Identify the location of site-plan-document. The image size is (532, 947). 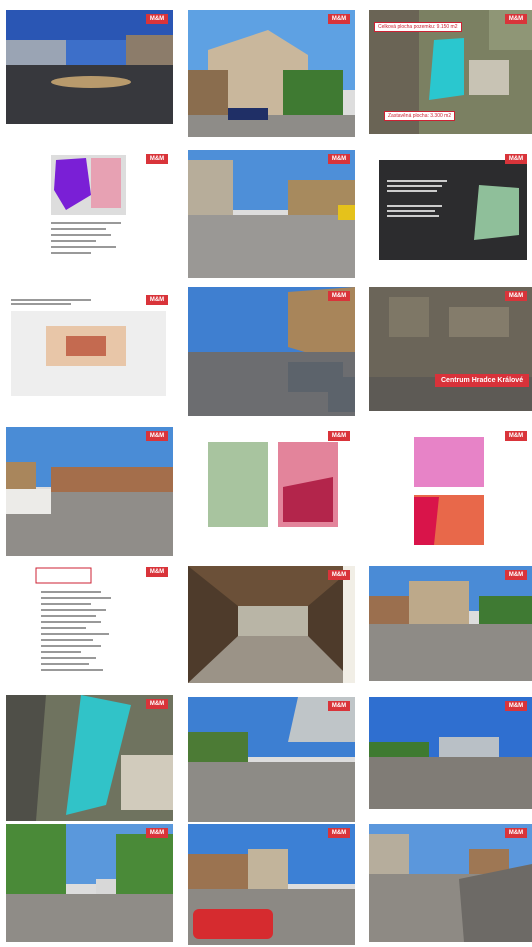
(89, 353).